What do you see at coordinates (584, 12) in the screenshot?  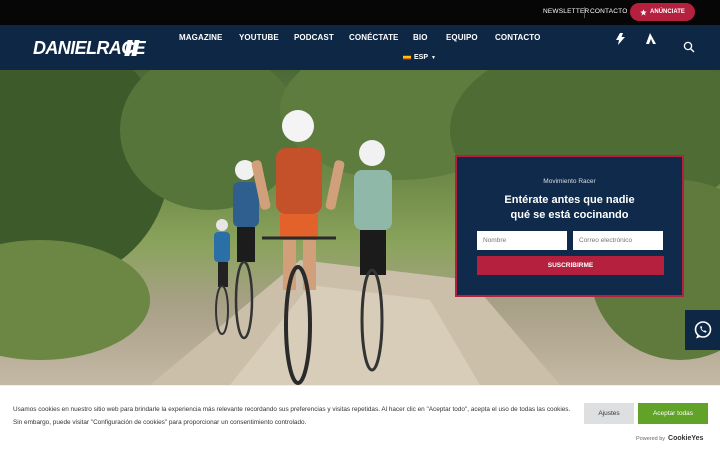 I see `top-divider` at bounding box center [584, 12].